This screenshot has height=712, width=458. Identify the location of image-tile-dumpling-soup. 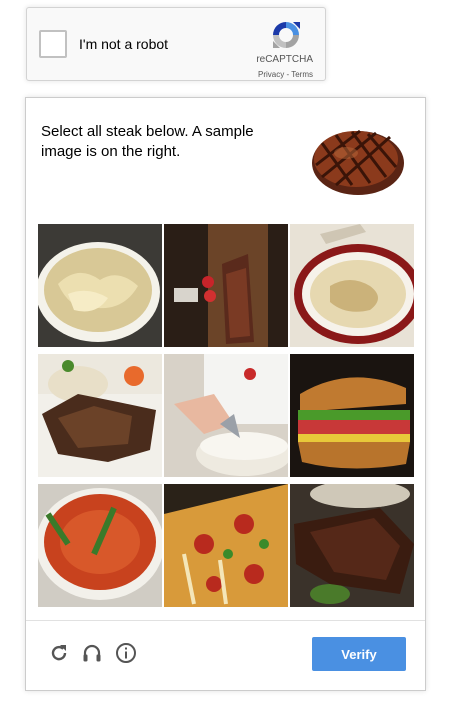
(100, 285).